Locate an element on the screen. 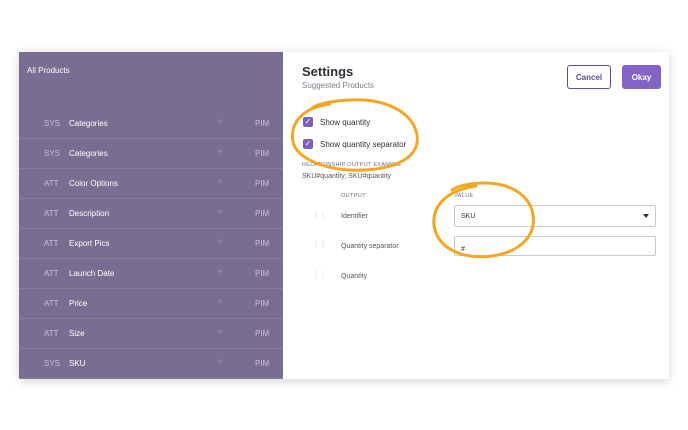  output-column-header: OUTPUT is located at coordinates (354, 196).